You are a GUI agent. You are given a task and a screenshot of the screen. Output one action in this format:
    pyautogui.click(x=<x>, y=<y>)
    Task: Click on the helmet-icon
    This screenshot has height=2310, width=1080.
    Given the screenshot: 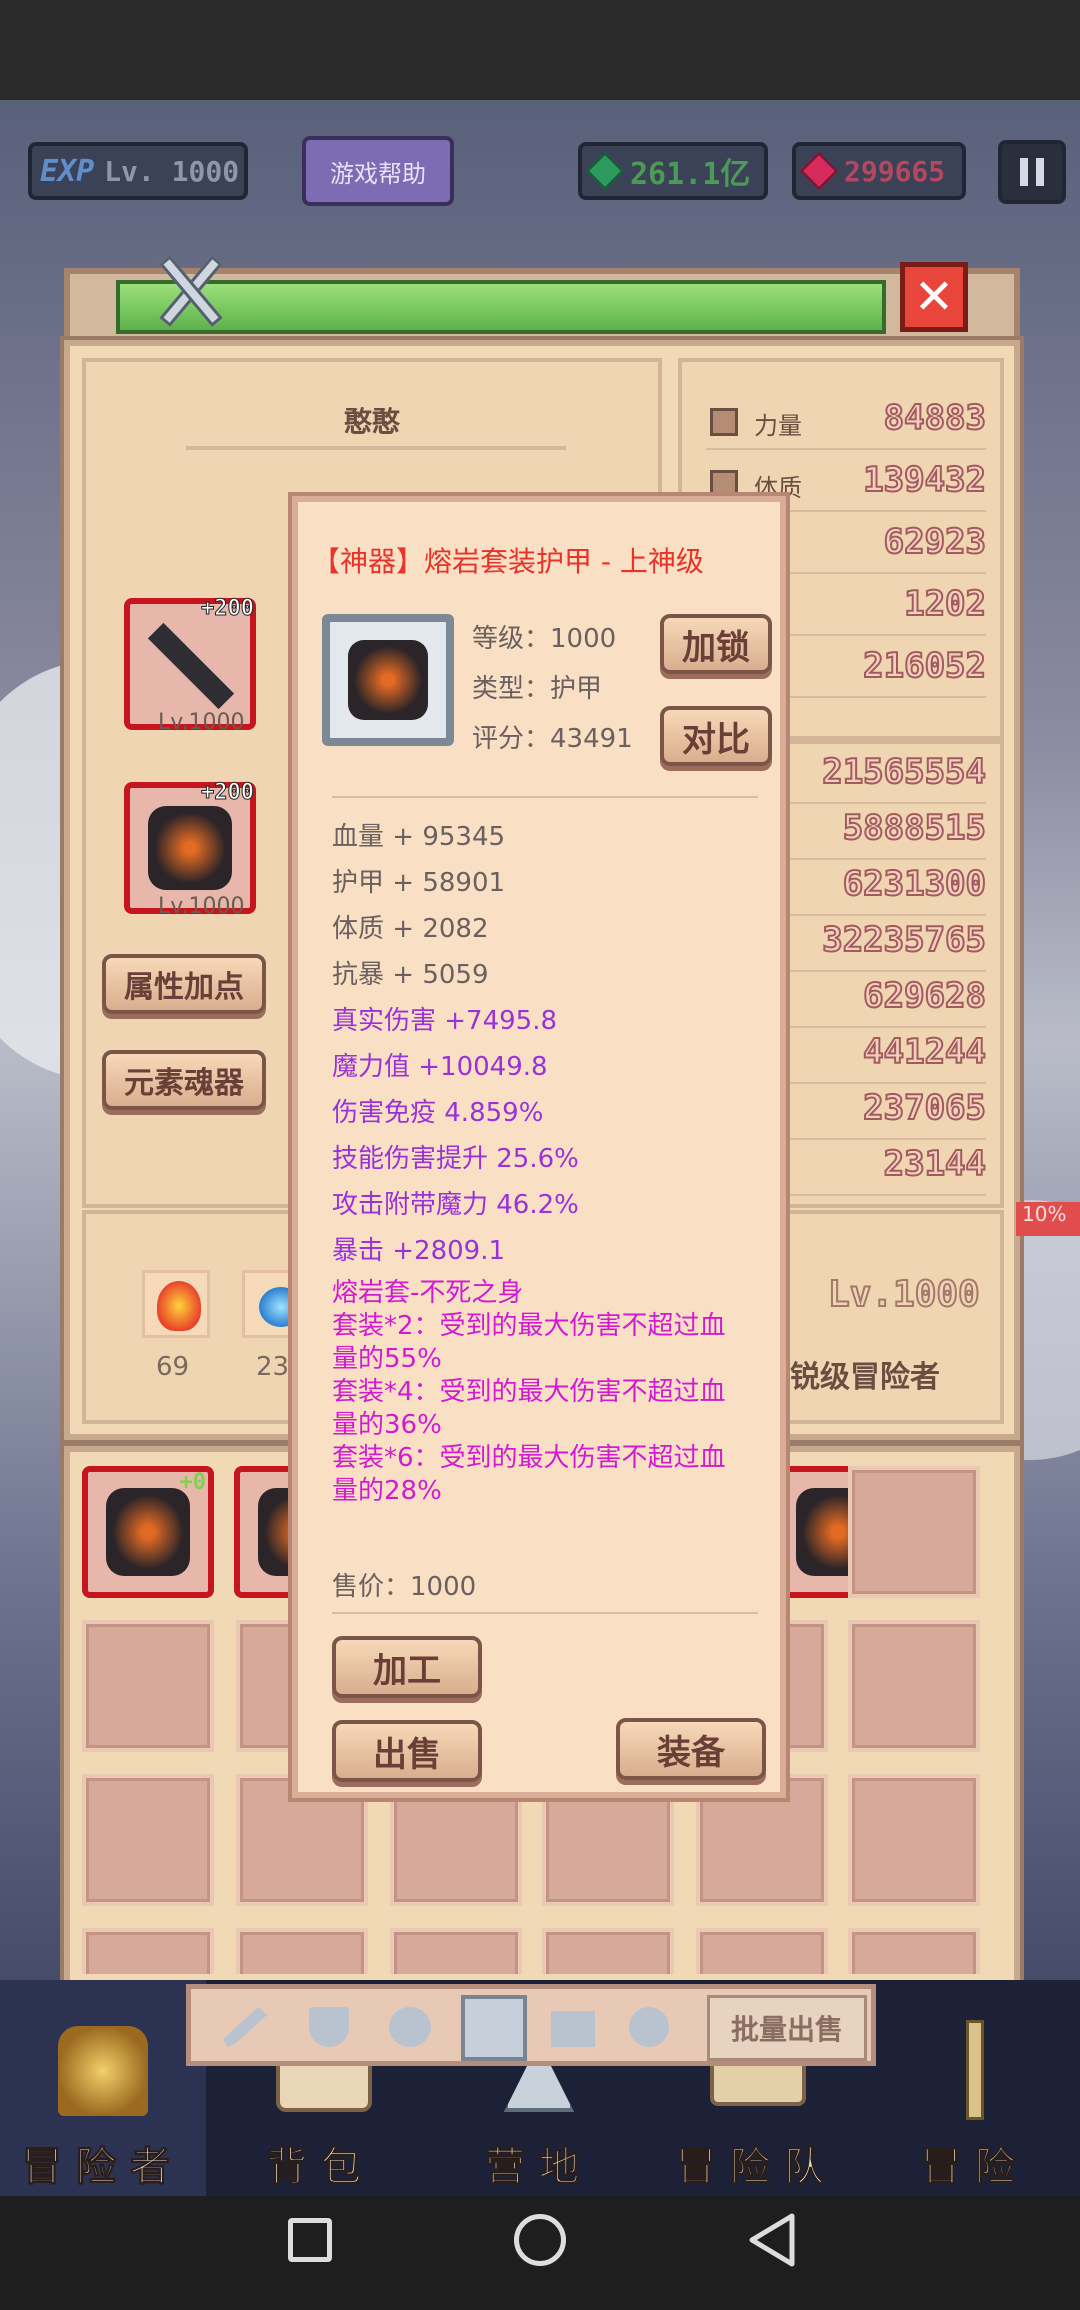 What is the action you would take?
    pyautogui.click(x=103, y=2071)
    